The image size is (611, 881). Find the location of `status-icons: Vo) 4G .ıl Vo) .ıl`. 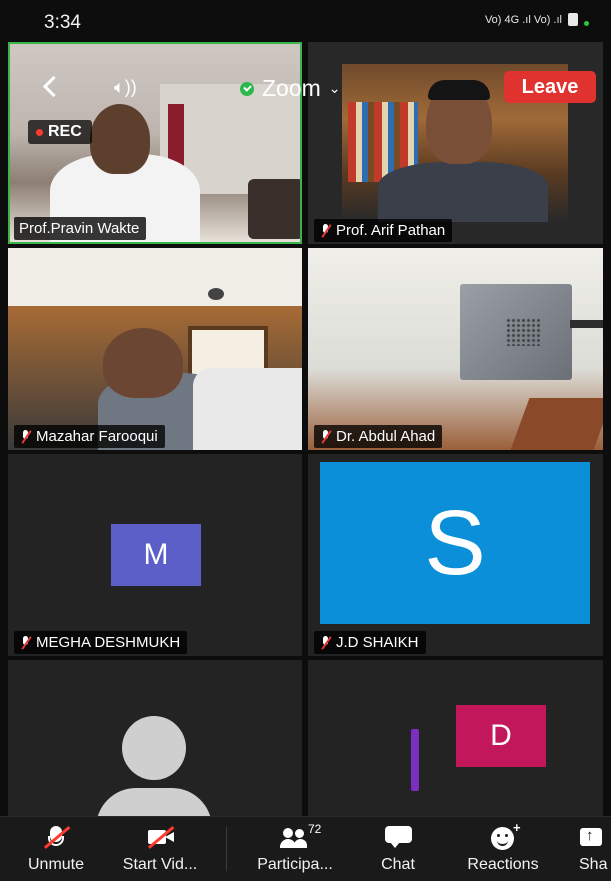

status-icons: Vo) 4G .ıl Vo) .ıl is located at coordinates (537, 19).